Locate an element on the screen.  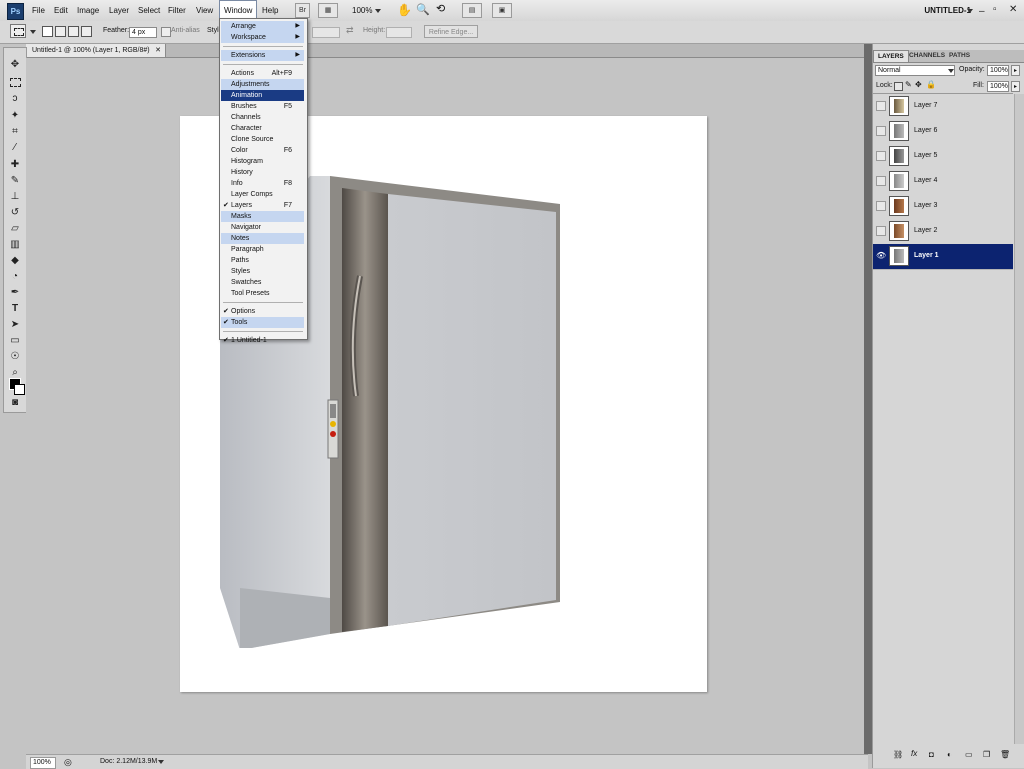
zoom-dropdown-icon is located at coordinates (378, 11).